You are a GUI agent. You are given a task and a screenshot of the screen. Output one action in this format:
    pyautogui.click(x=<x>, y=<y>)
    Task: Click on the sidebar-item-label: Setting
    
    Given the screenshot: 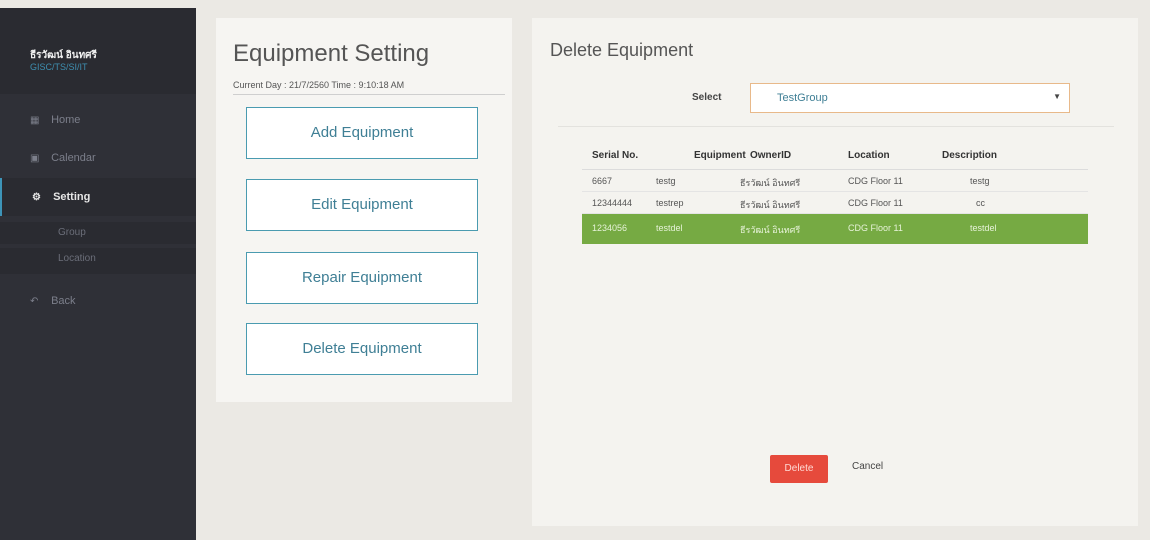 What is the action you would take?
    pyautogui.click(x=72, y=197)
    